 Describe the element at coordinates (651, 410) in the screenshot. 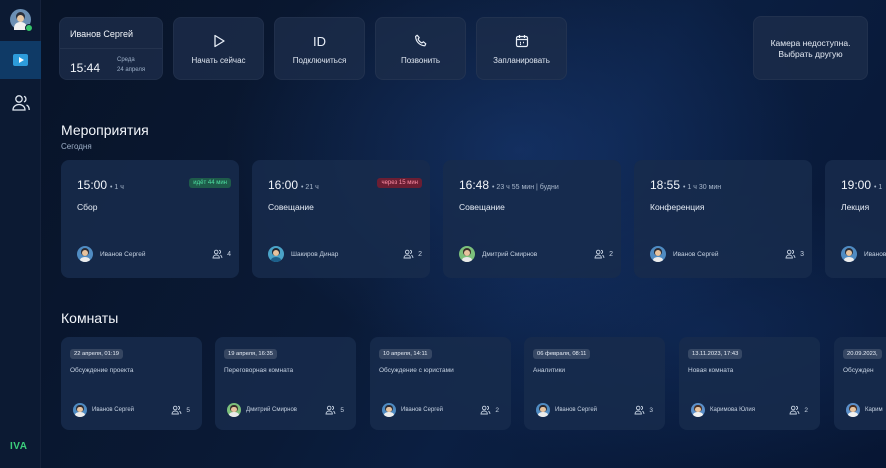

I see `room-participant-count: 3` at that location.